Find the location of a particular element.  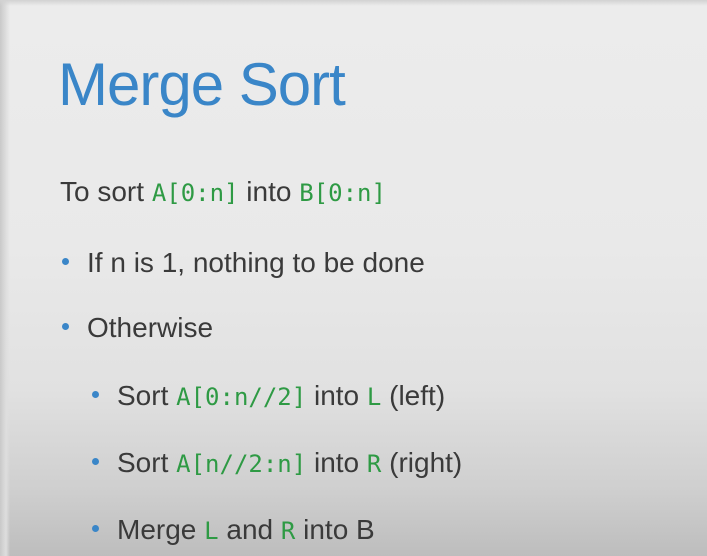

slide-top-edge is located at coordinates (353, 3).